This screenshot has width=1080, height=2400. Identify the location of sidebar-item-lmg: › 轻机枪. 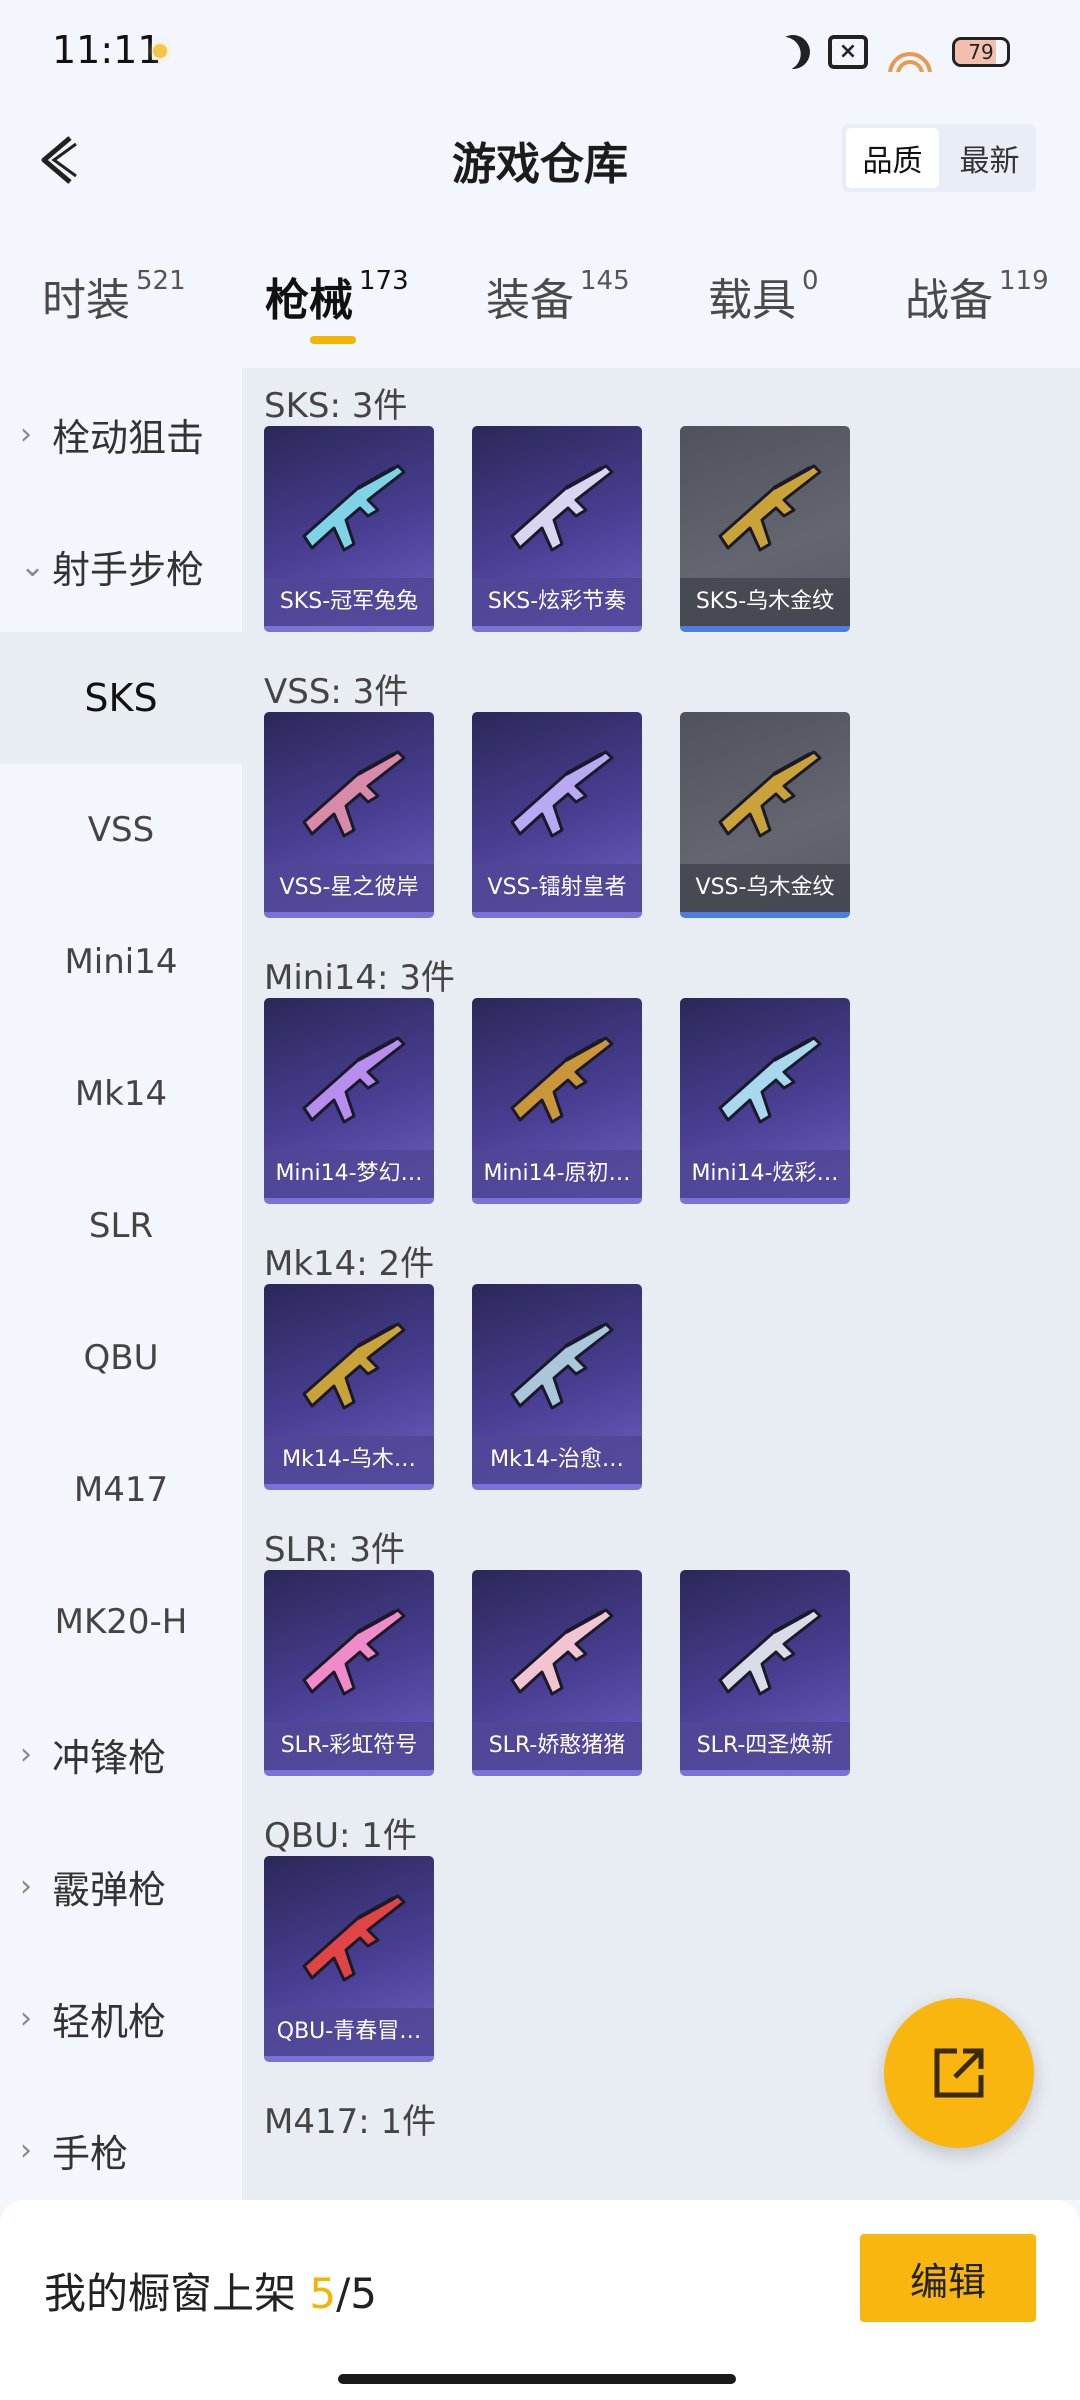
(121, 2018).